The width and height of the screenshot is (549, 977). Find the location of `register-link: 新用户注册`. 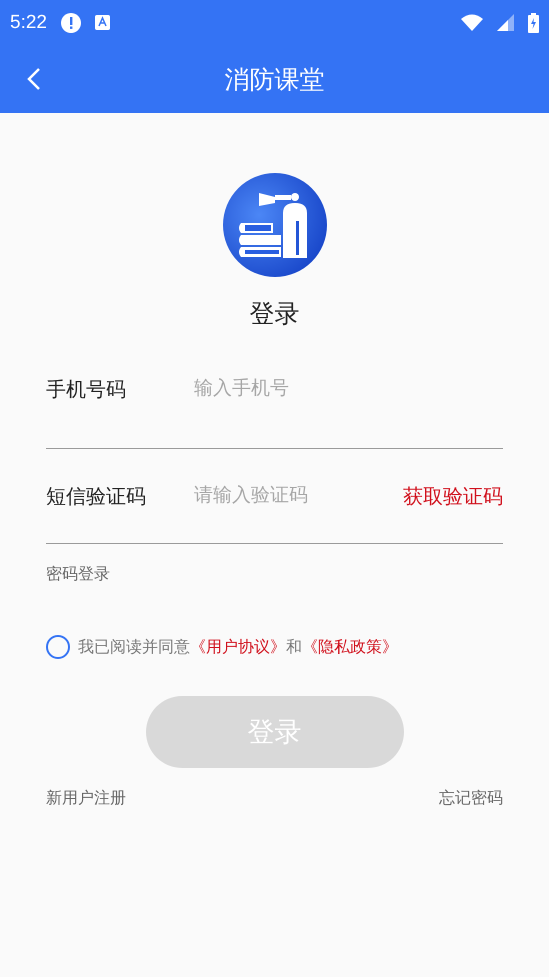

register-link: 新用户注册 is located at coordinates (86, 798).